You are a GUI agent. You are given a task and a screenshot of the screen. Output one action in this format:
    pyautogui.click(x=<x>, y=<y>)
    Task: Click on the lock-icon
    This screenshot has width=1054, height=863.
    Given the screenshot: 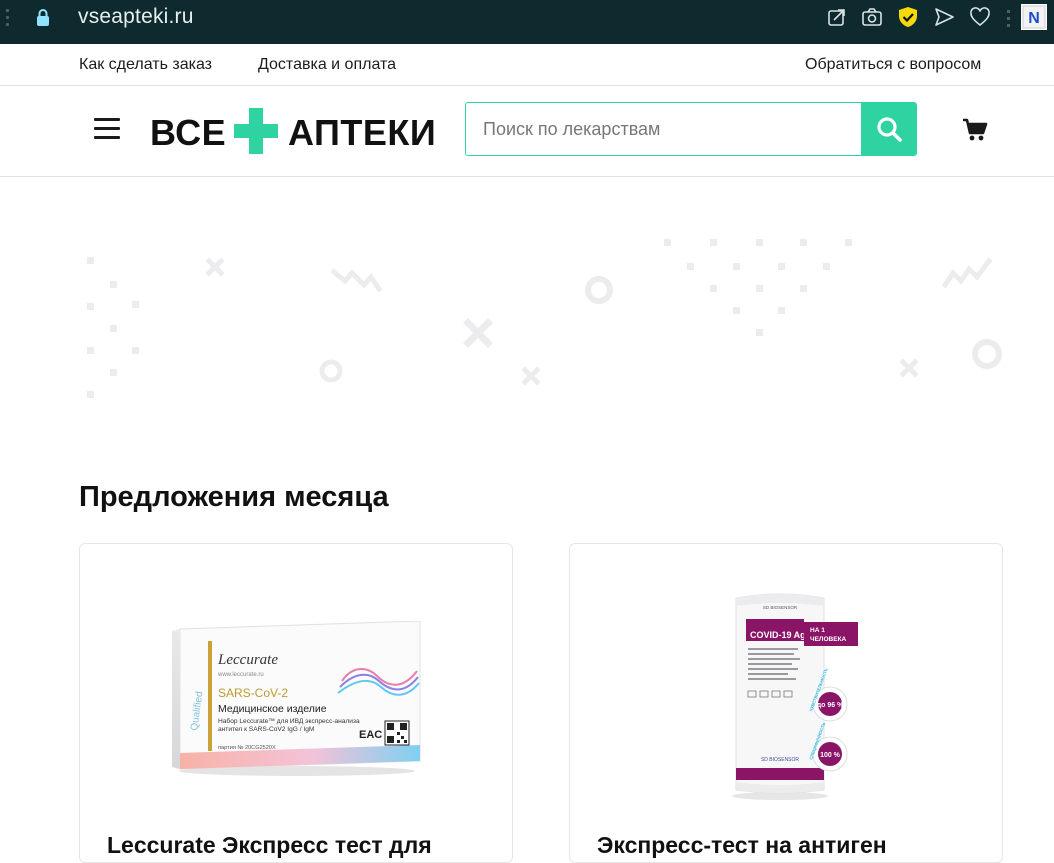 What is the action you would take?
    pyautogui.click(x=43, y=18)
    